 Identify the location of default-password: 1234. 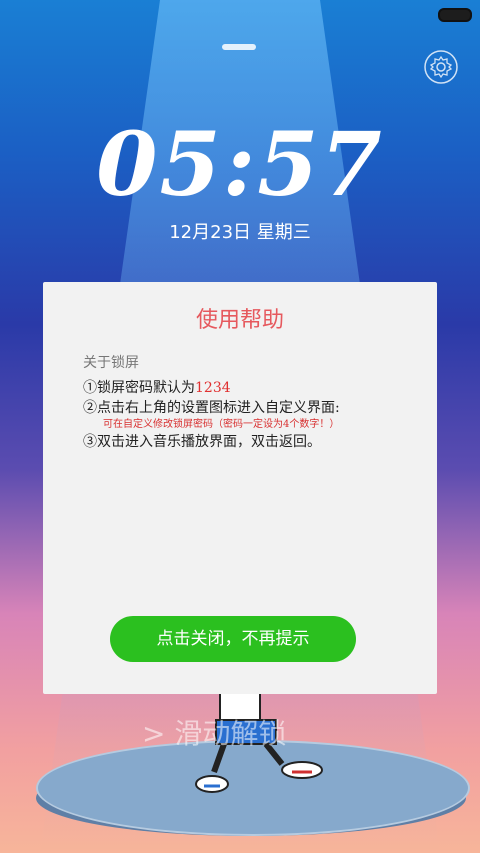
(213, 388).